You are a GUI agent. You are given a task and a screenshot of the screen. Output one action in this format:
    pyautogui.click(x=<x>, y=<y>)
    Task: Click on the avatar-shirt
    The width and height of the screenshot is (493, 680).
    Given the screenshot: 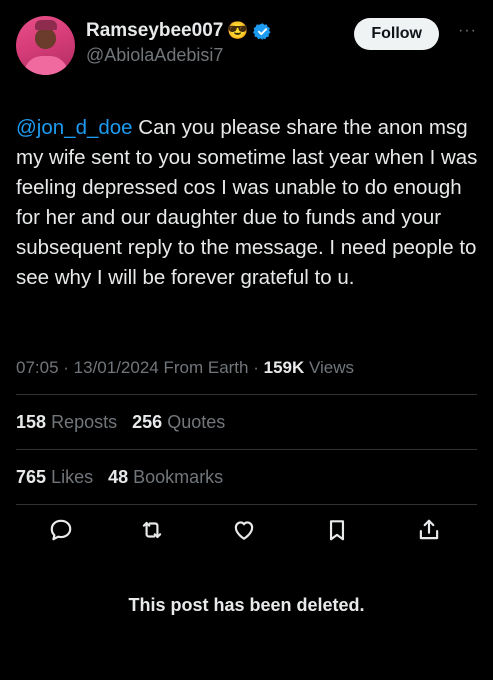 What is the action you would take?
    pyautogui.click(x=46, y=65)
    